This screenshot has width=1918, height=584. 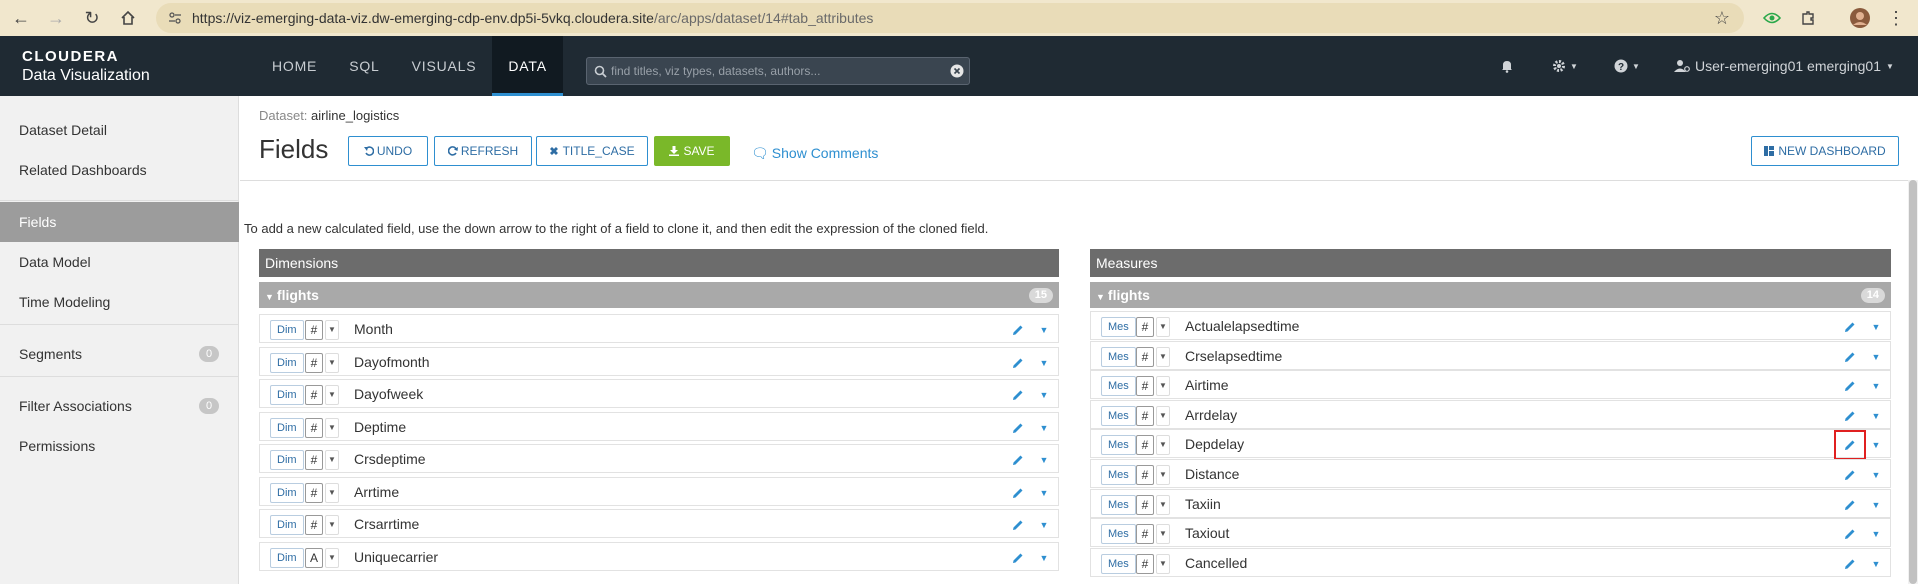 I want to click on sidebar-item-segments: Segments 0, so click(x=119, y=354).